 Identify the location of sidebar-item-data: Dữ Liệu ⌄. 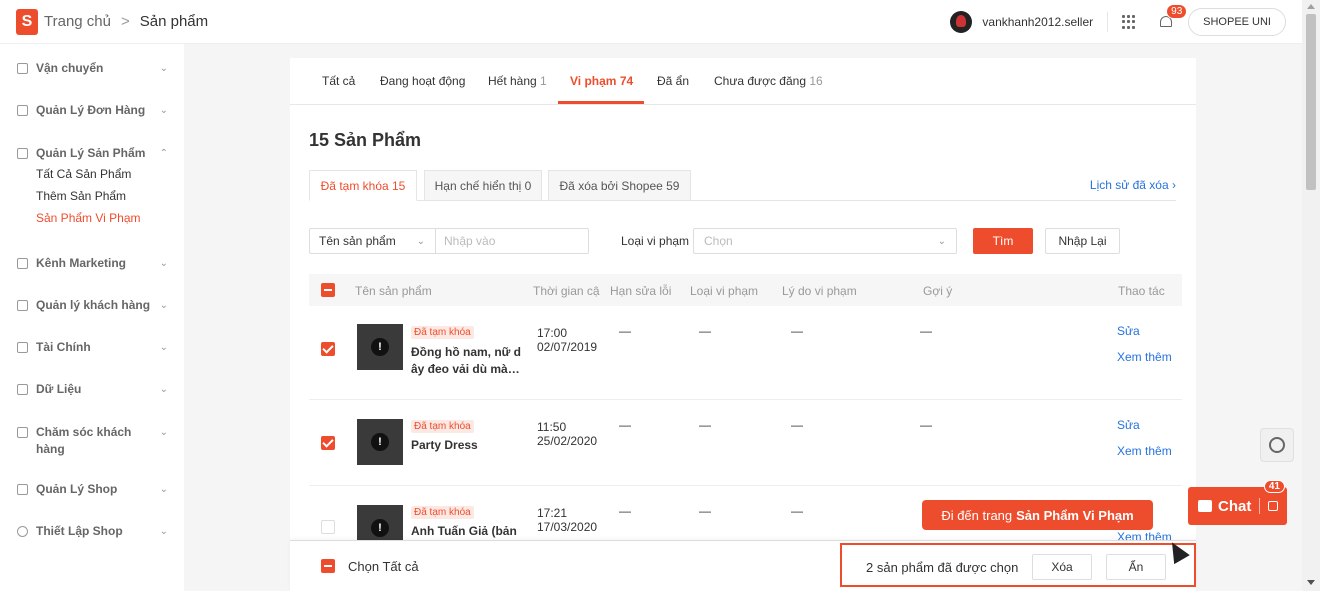
(92, 389).